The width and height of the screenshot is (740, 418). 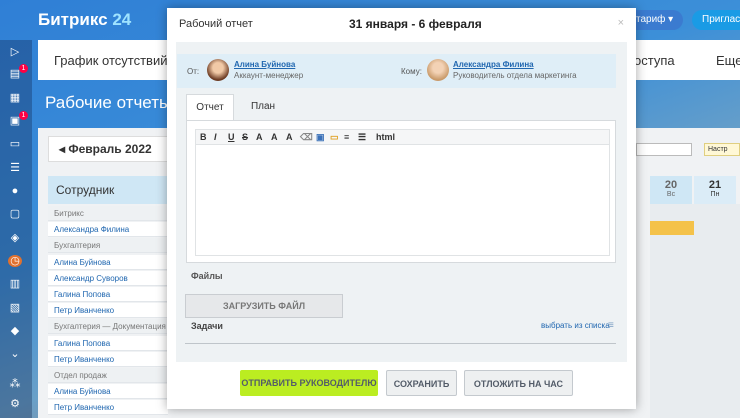 I want to click on employee-row: Александра Филина, so click(x=108, y=230).